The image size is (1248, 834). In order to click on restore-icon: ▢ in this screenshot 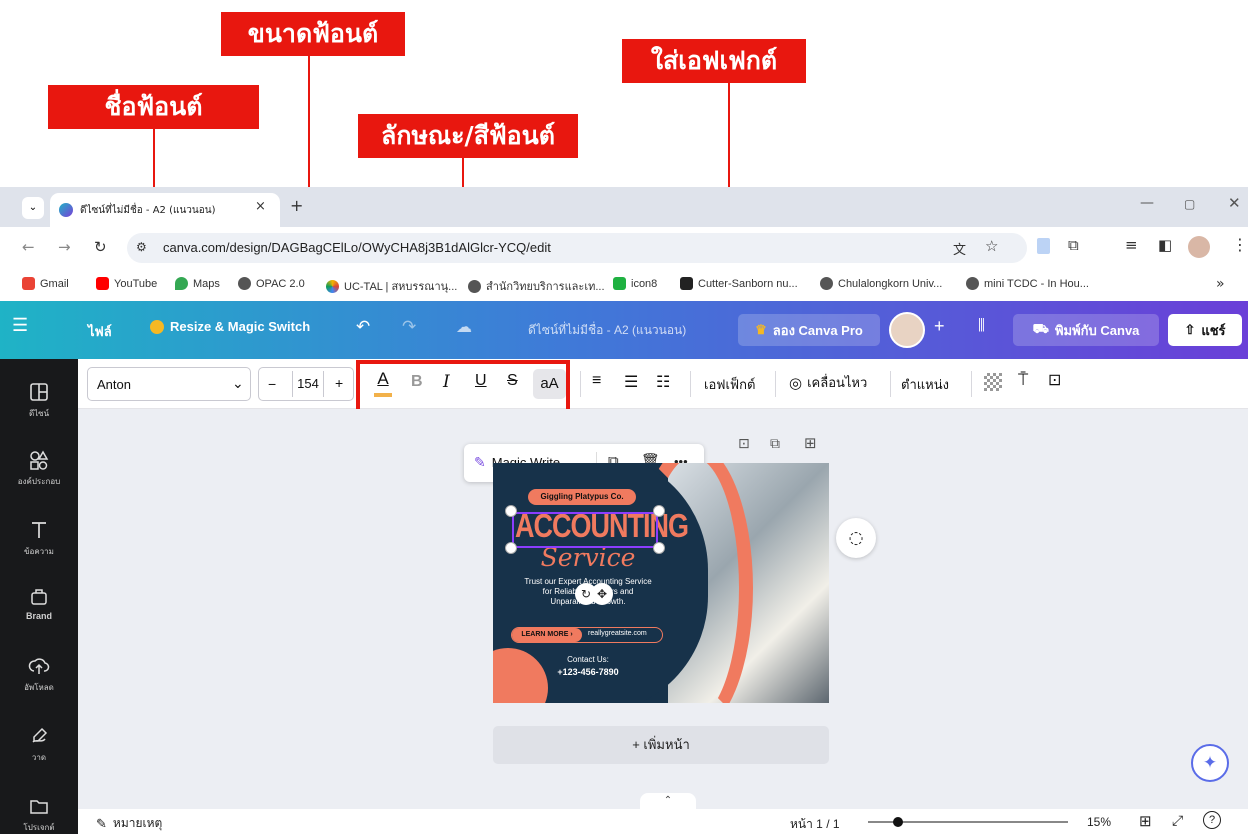, I will do `click(1189, 204)`.